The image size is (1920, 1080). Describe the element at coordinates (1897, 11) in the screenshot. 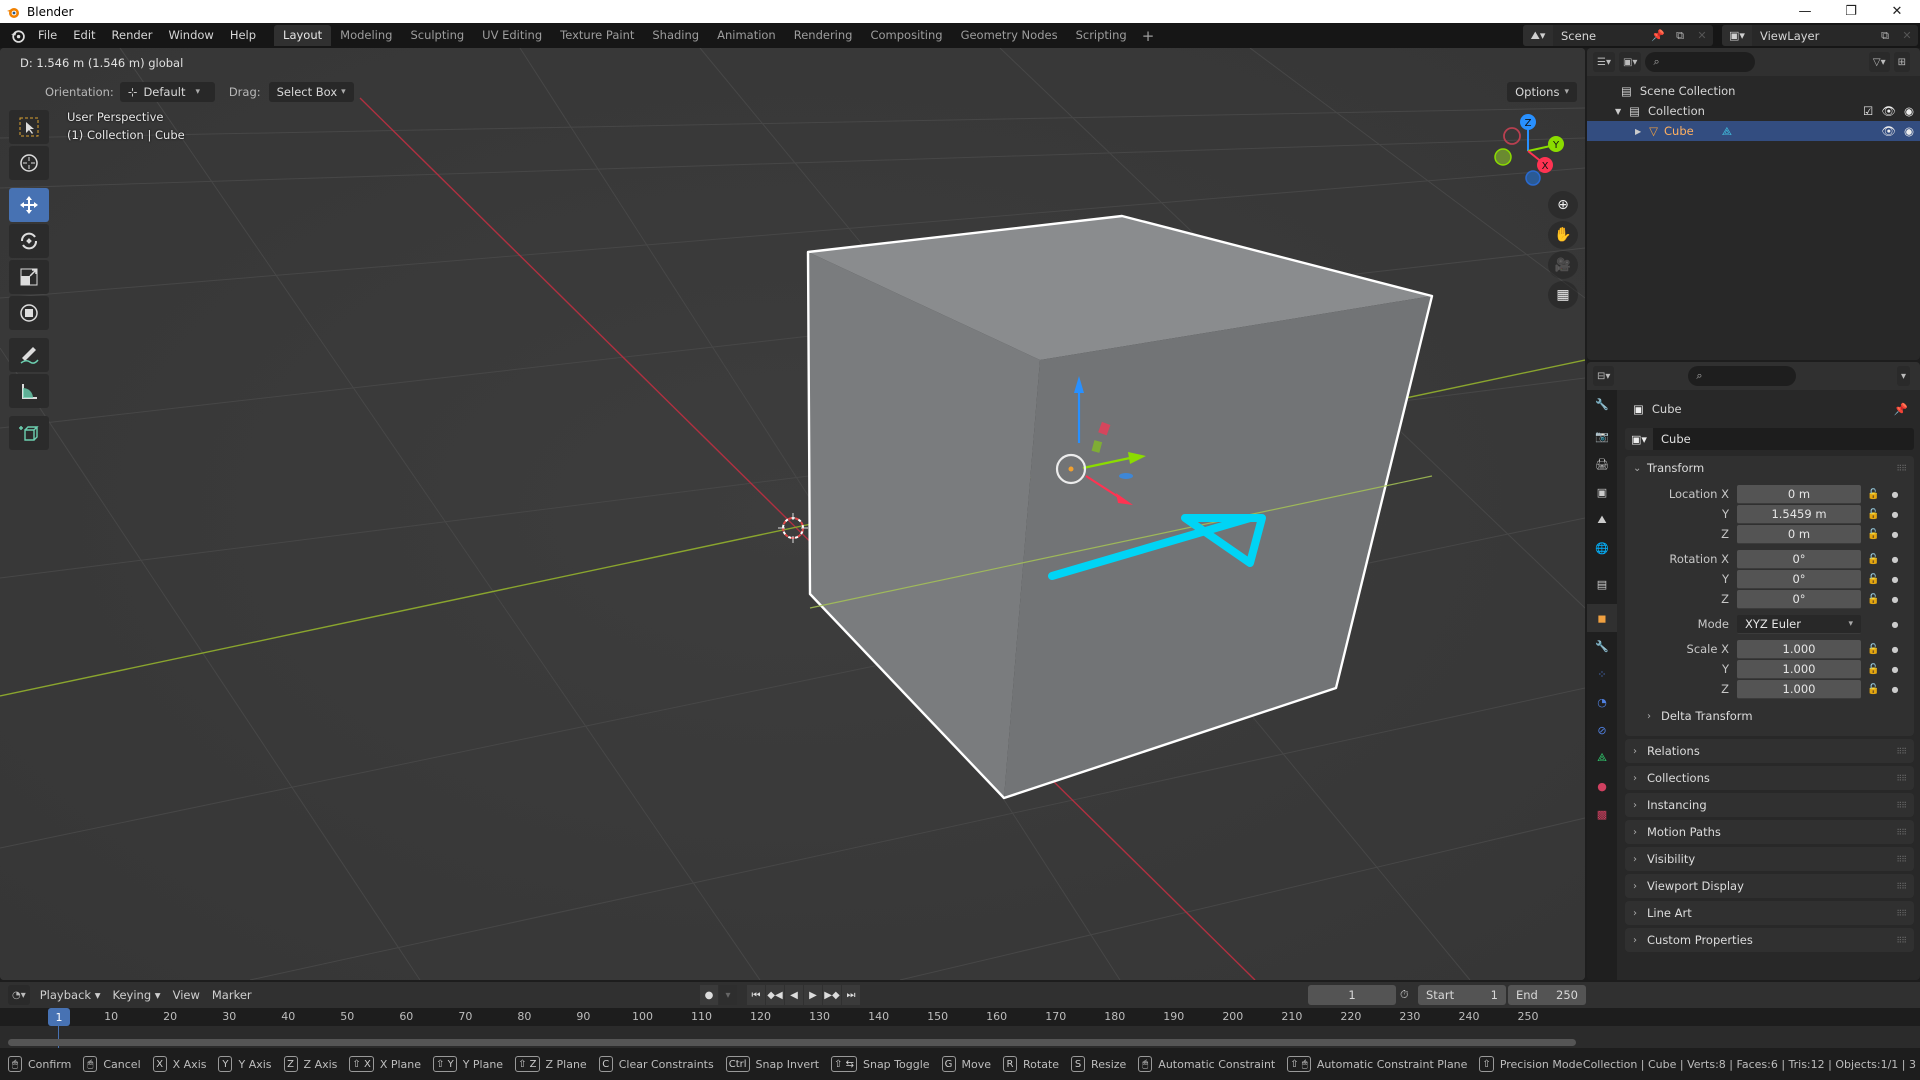

I see `close-window-button: ✕` at that location.